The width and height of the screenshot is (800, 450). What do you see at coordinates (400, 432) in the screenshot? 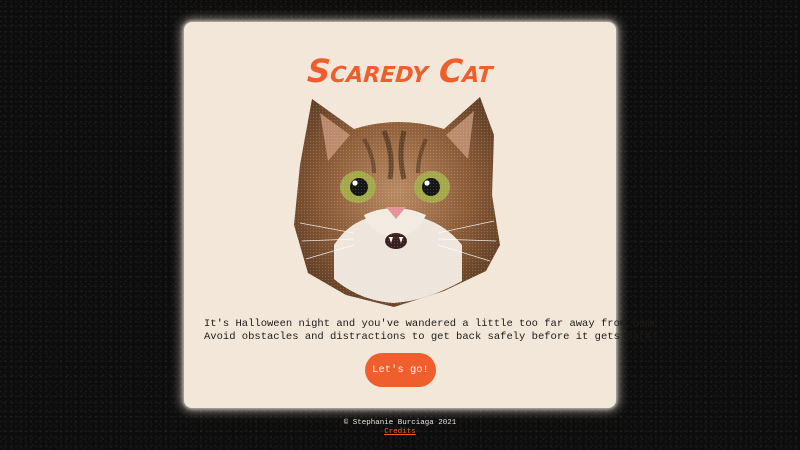
I see `credits-link: Credits` at bounding box center [400, 432].